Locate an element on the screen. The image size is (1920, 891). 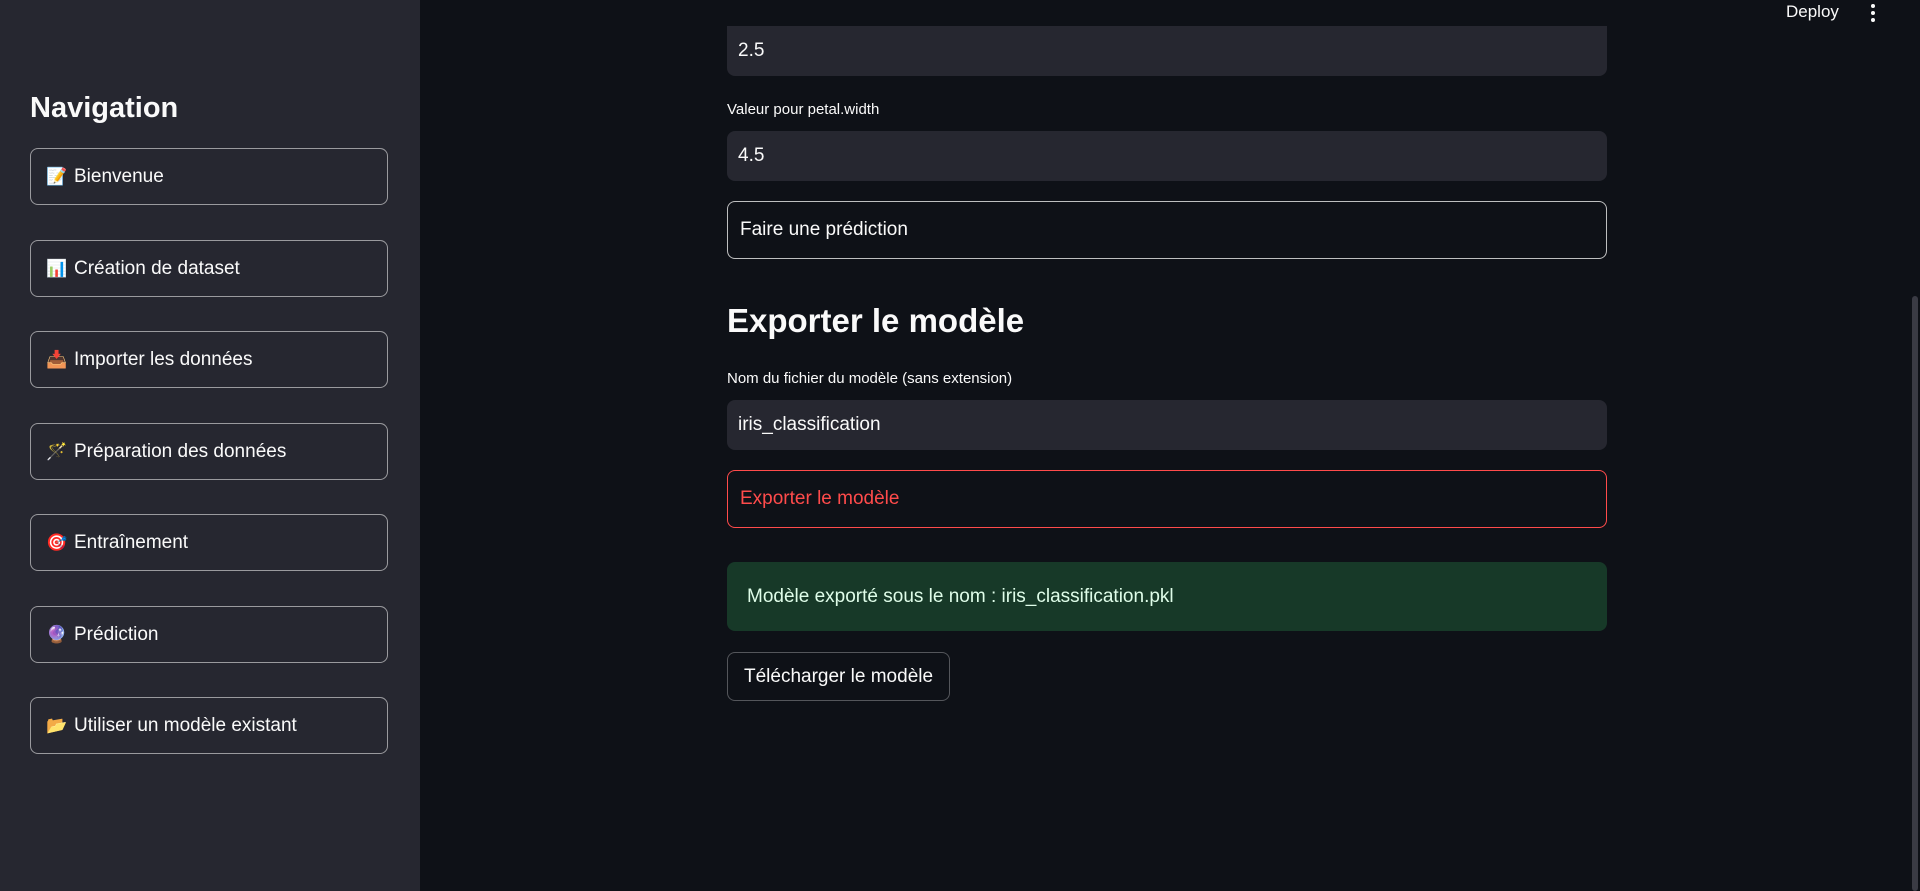
sidebar-item-utiliser-modele: 📂 Utiliser un modèle existant is located at coordinates (209, 725).